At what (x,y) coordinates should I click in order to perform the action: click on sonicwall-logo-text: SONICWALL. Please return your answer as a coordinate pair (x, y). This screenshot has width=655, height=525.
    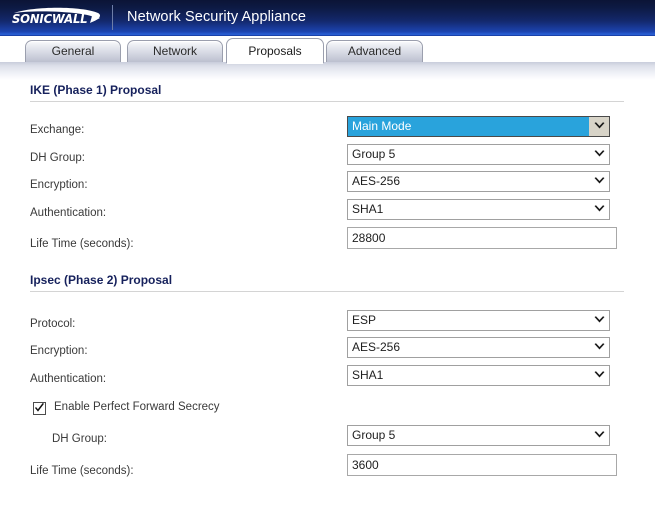
    Looking at the image, I should click on (50, 18).